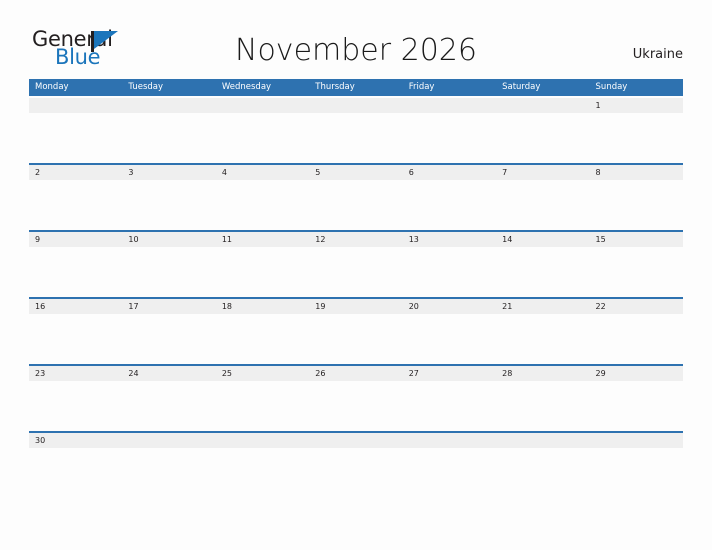 This screenshot has height=550, width=712. Describe the element at coordinates (421, 87) in the screenshot. I see `weekday-header-friday: Friday` at that location.